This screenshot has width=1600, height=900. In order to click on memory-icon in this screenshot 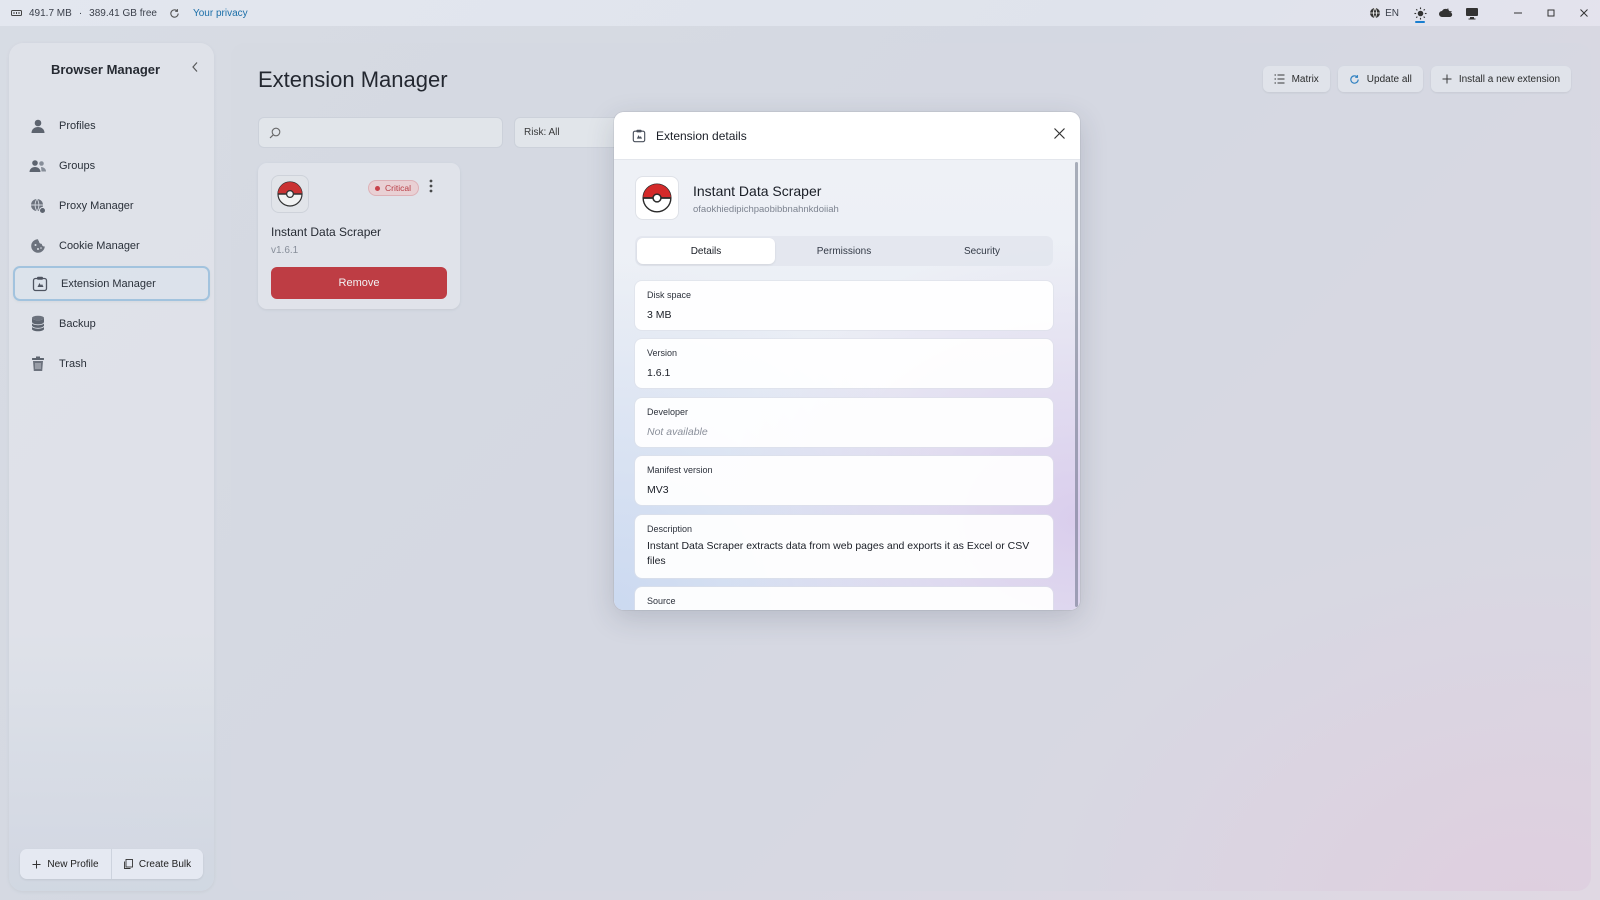, I will do `click(16, 13)`.